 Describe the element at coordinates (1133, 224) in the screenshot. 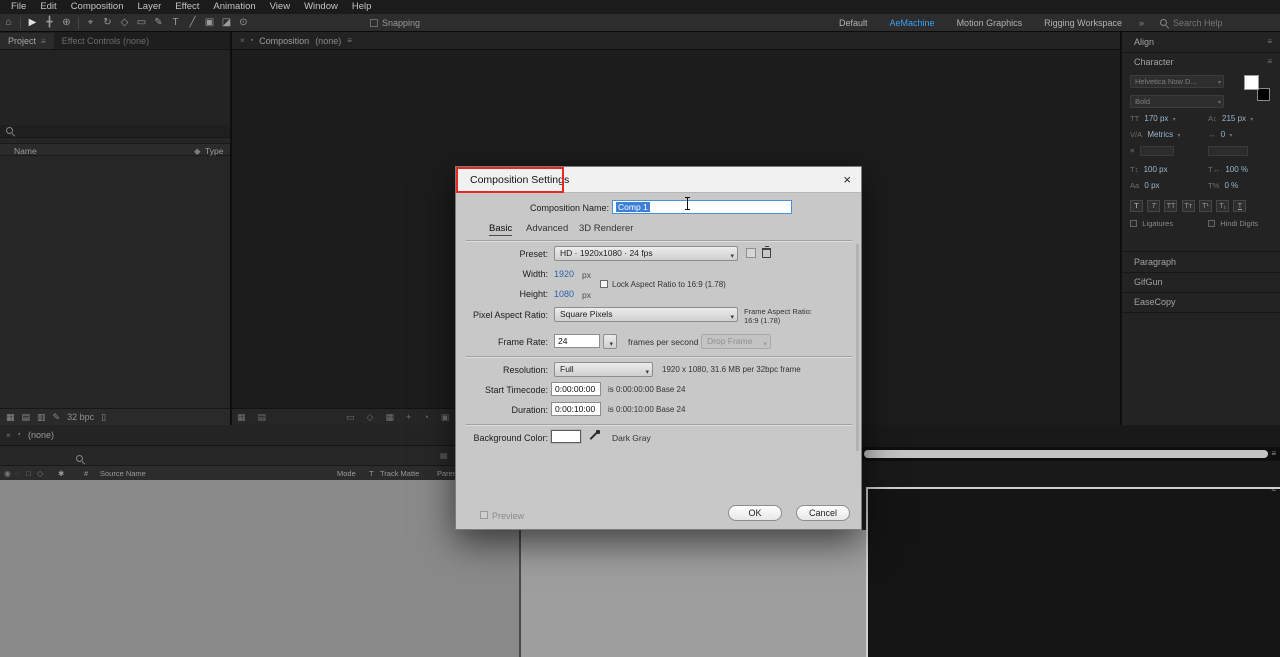

I see `ligatures-checkbox` at that location.